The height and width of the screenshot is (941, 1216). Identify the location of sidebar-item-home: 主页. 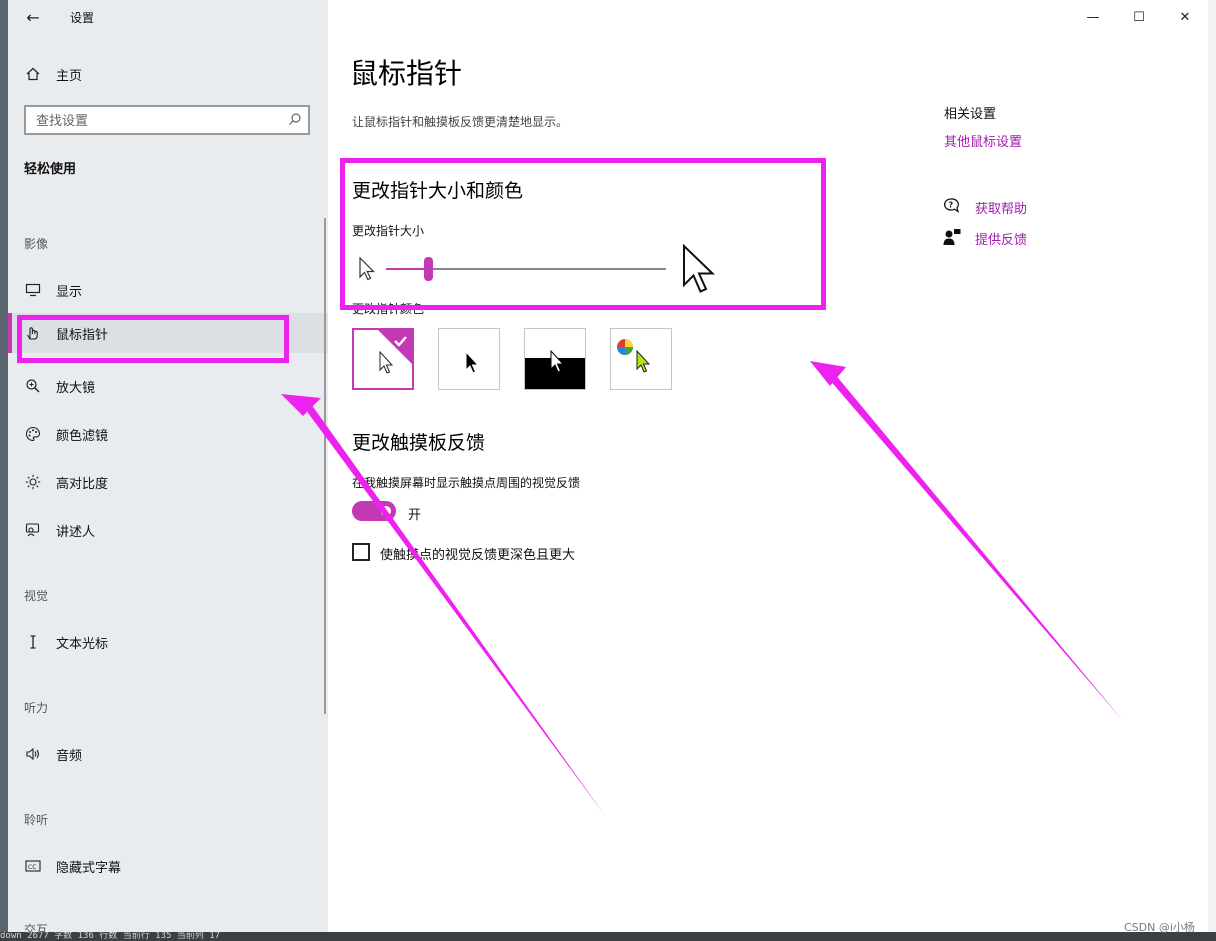
(168, 74).